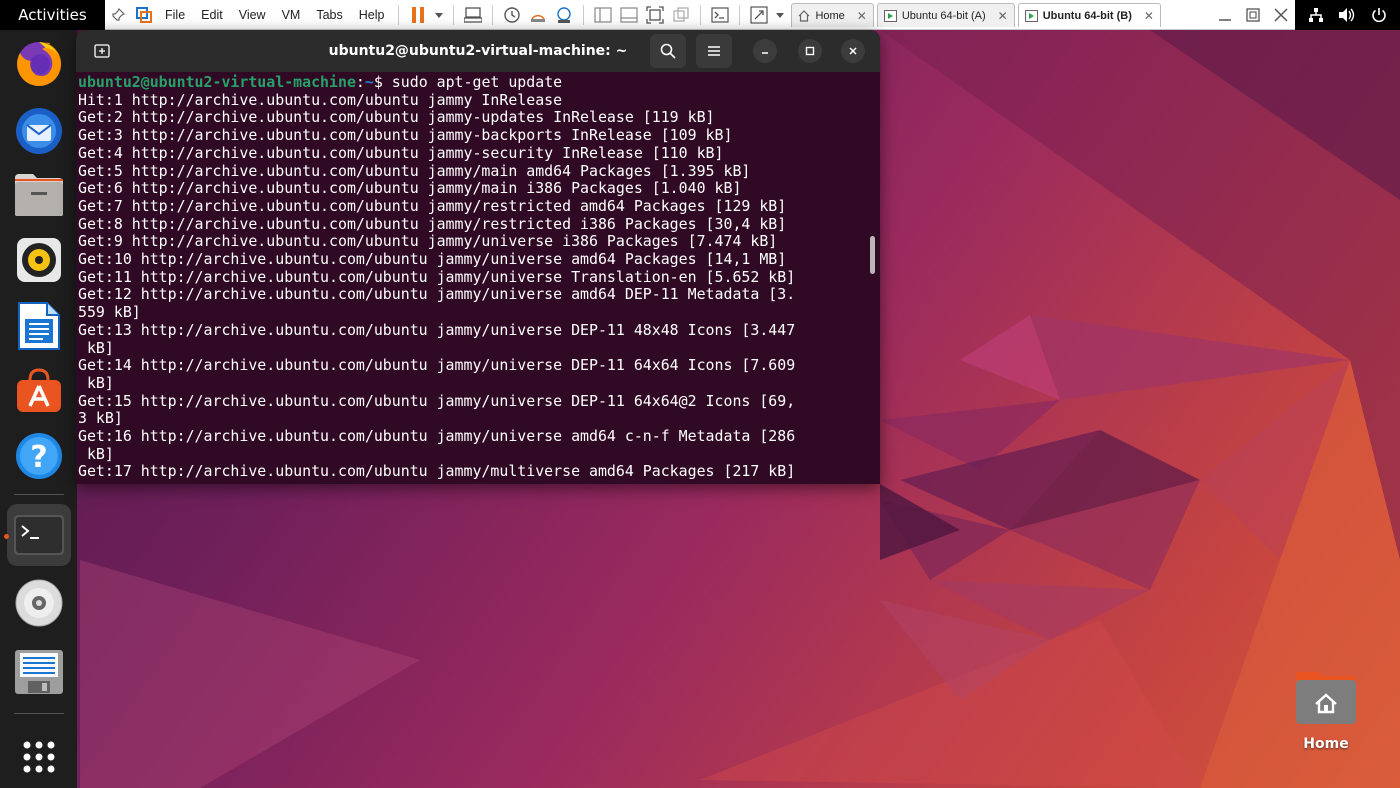 Image resolution: width=1400 pixels, height=788 pixels. Describe the element at coordinates (1281, 15) in the screenshot. I see `close-window-icon` at that location.